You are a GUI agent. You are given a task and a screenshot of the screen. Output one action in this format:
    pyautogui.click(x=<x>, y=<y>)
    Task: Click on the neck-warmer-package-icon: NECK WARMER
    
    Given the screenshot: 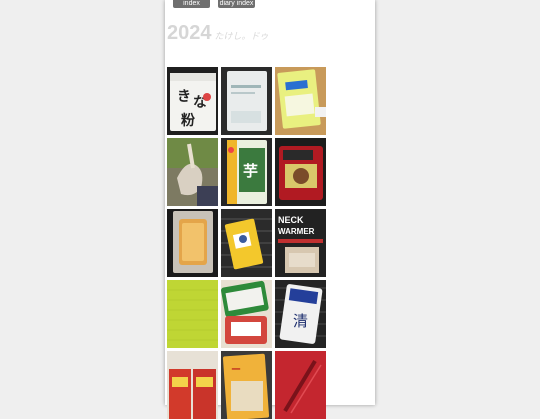 What is the action you would take?
    pyautogui.click(x=300, y=243)
    